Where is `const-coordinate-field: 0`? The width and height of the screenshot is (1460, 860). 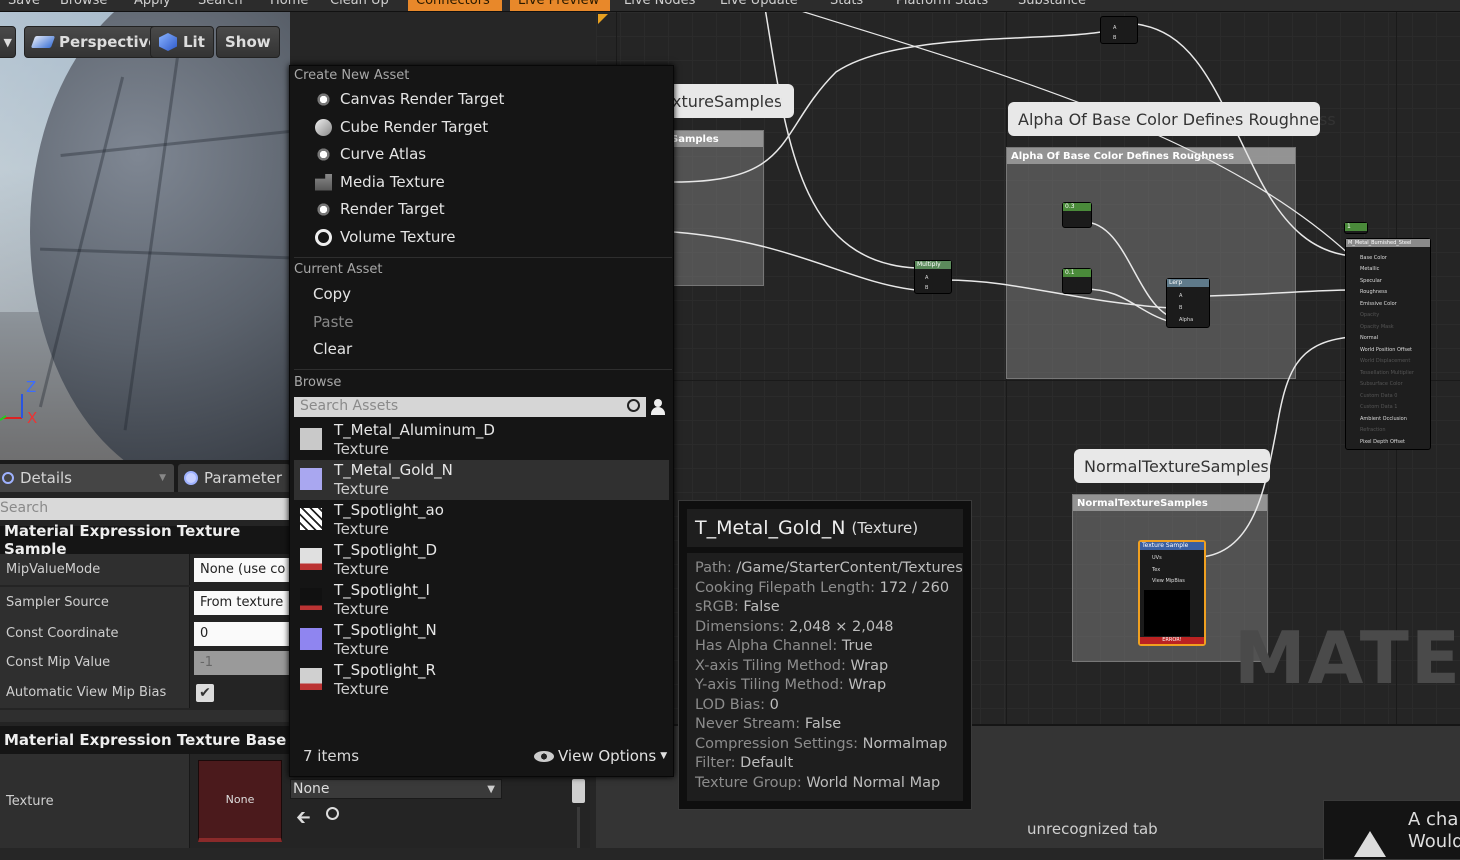 const-coordinate-field: 0 is located at coordinates (242, 633).